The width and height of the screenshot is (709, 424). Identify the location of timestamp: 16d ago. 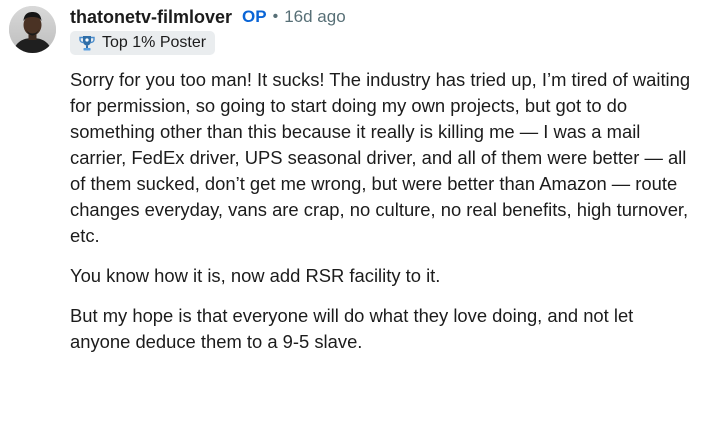
(314, 17).